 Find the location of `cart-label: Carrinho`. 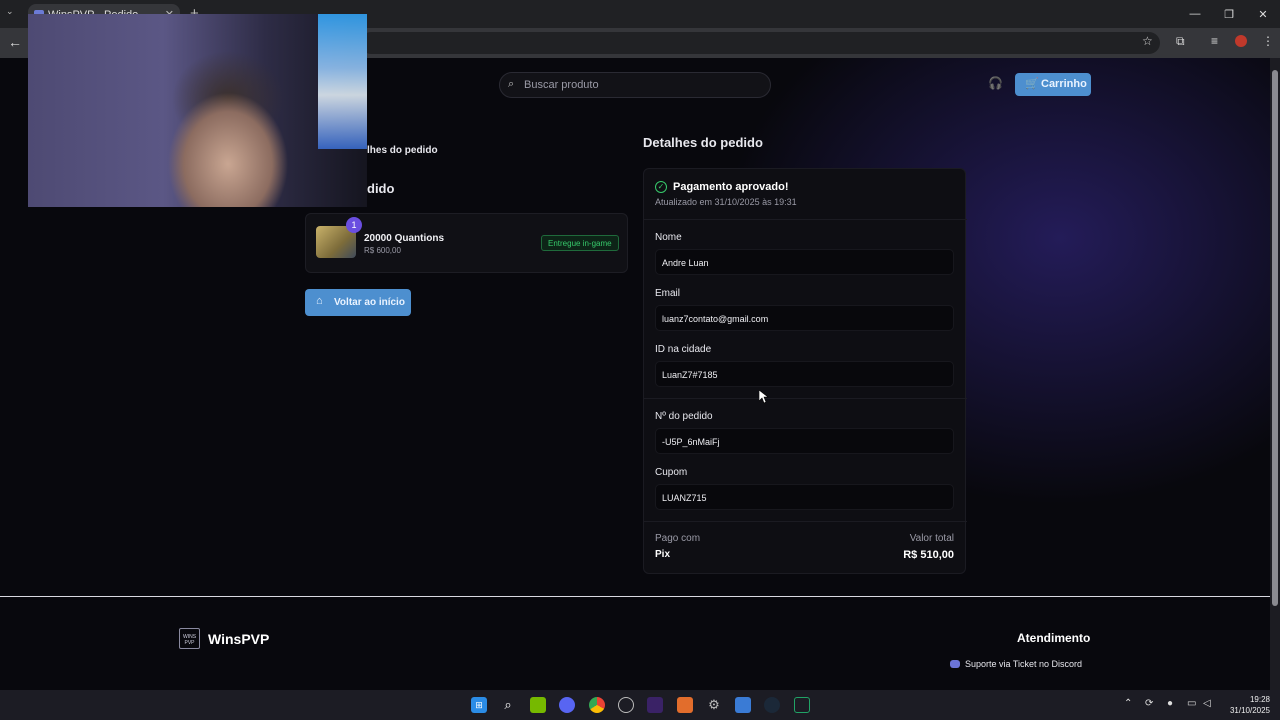

cart-label: Carrinho is located at coordinates (1064, 84).